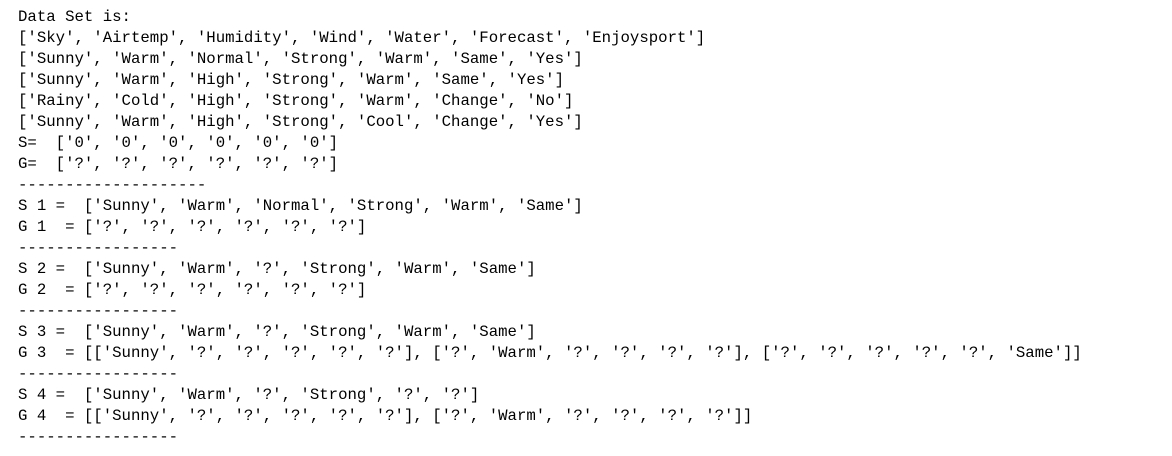 The height and width of the screenshot is (456, 1172). I want to click on output-header: Data Set is:, so click(74, 17).